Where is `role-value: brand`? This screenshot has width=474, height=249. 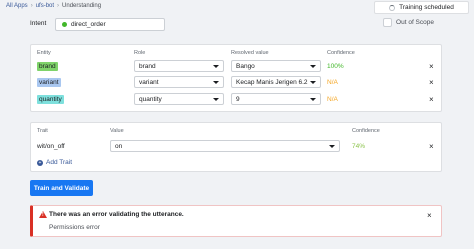
role-value: brand is located at coordinates (147, 66).